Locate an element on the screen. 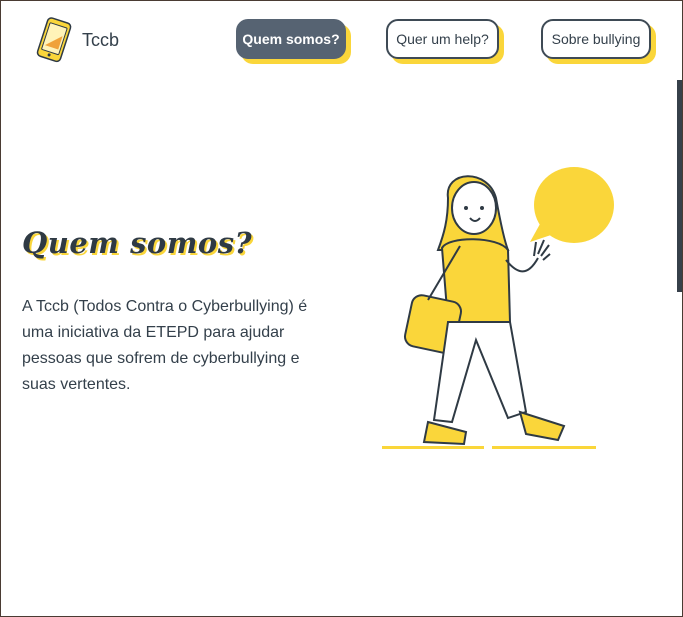 The width and height of the screenshot is (683, 617). brand-name: Tccb is located at coordinates (100, 40).